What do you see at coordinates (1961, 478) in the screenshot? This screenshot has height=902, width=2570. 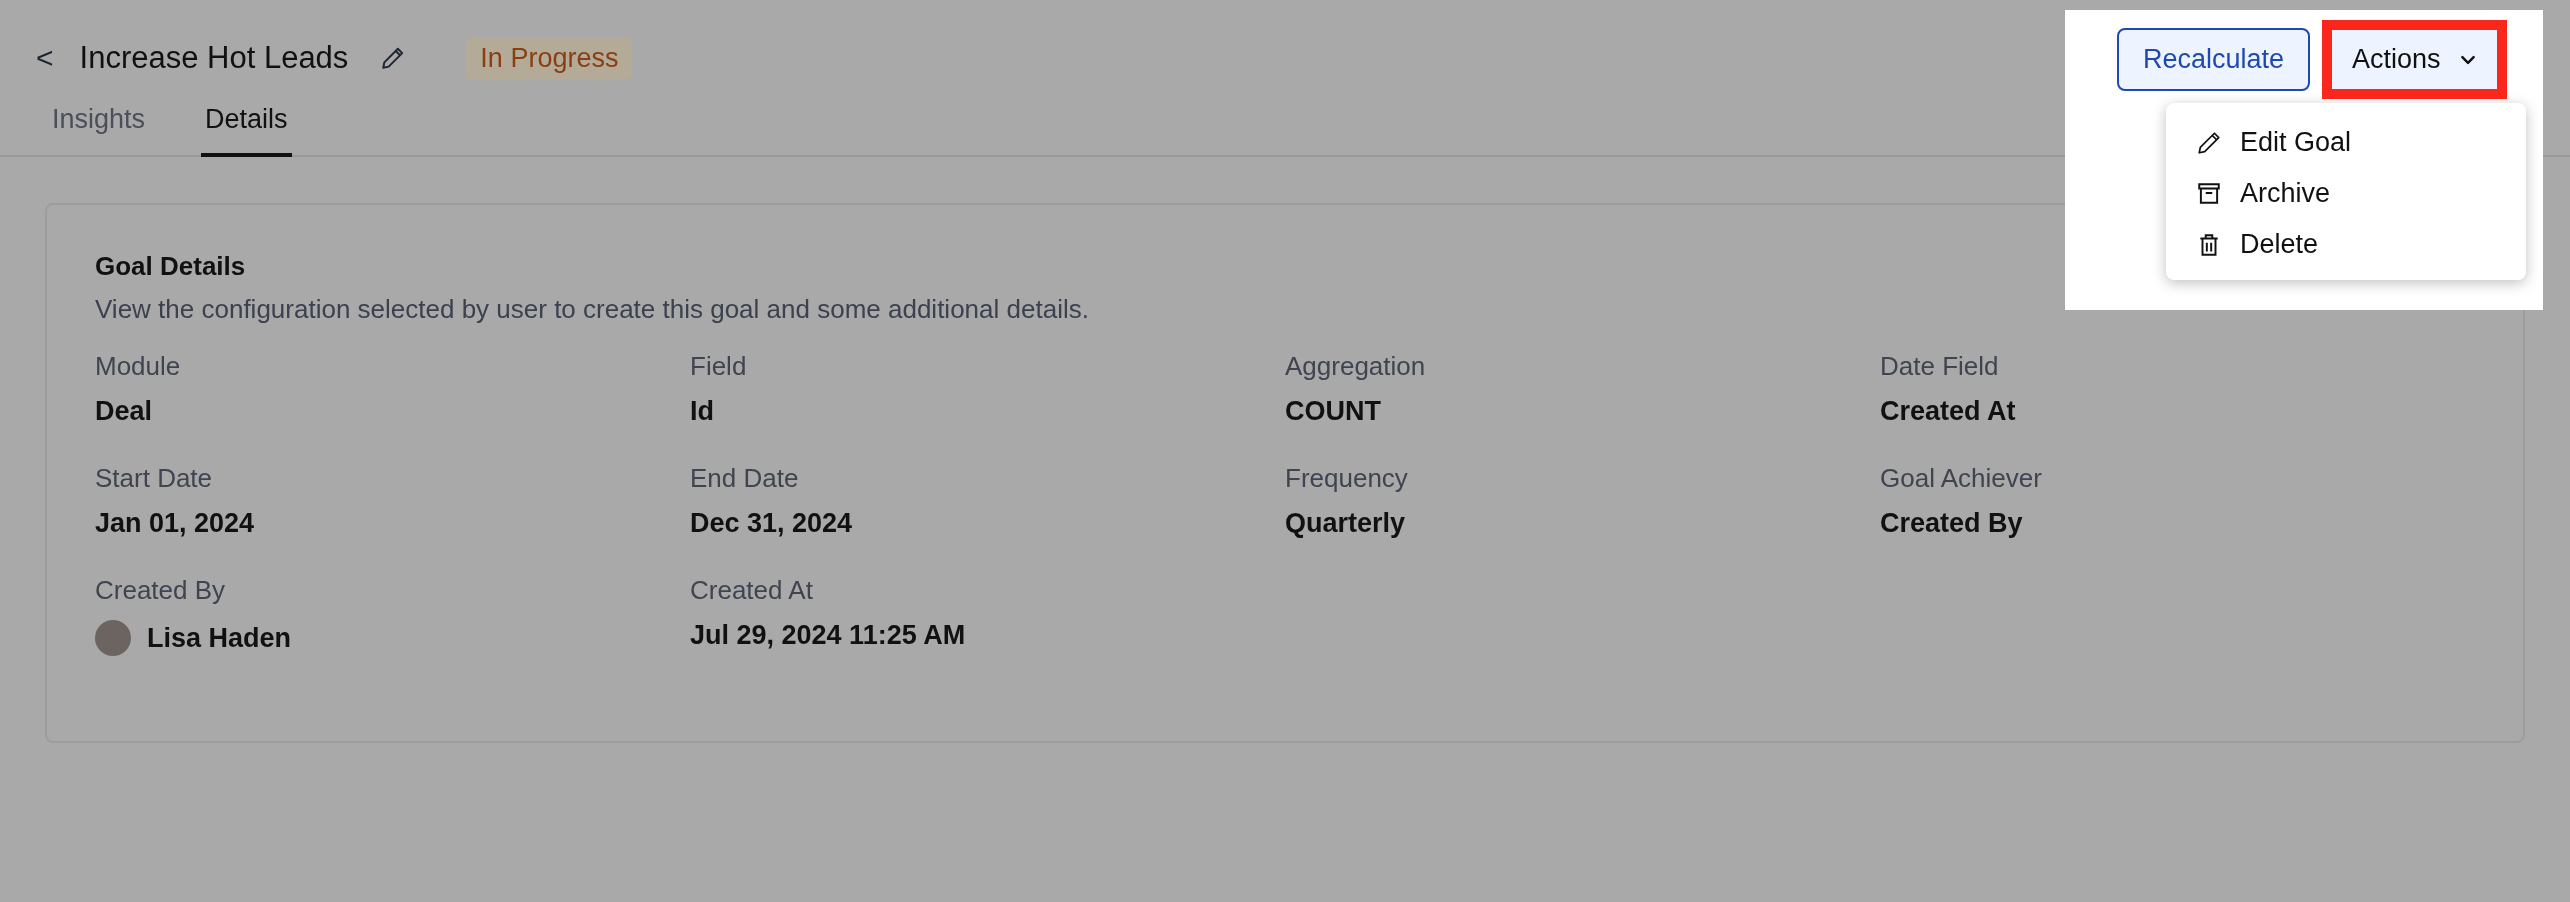 I see `field-label: Goal Achiever` at bounding box center [1961, 478].